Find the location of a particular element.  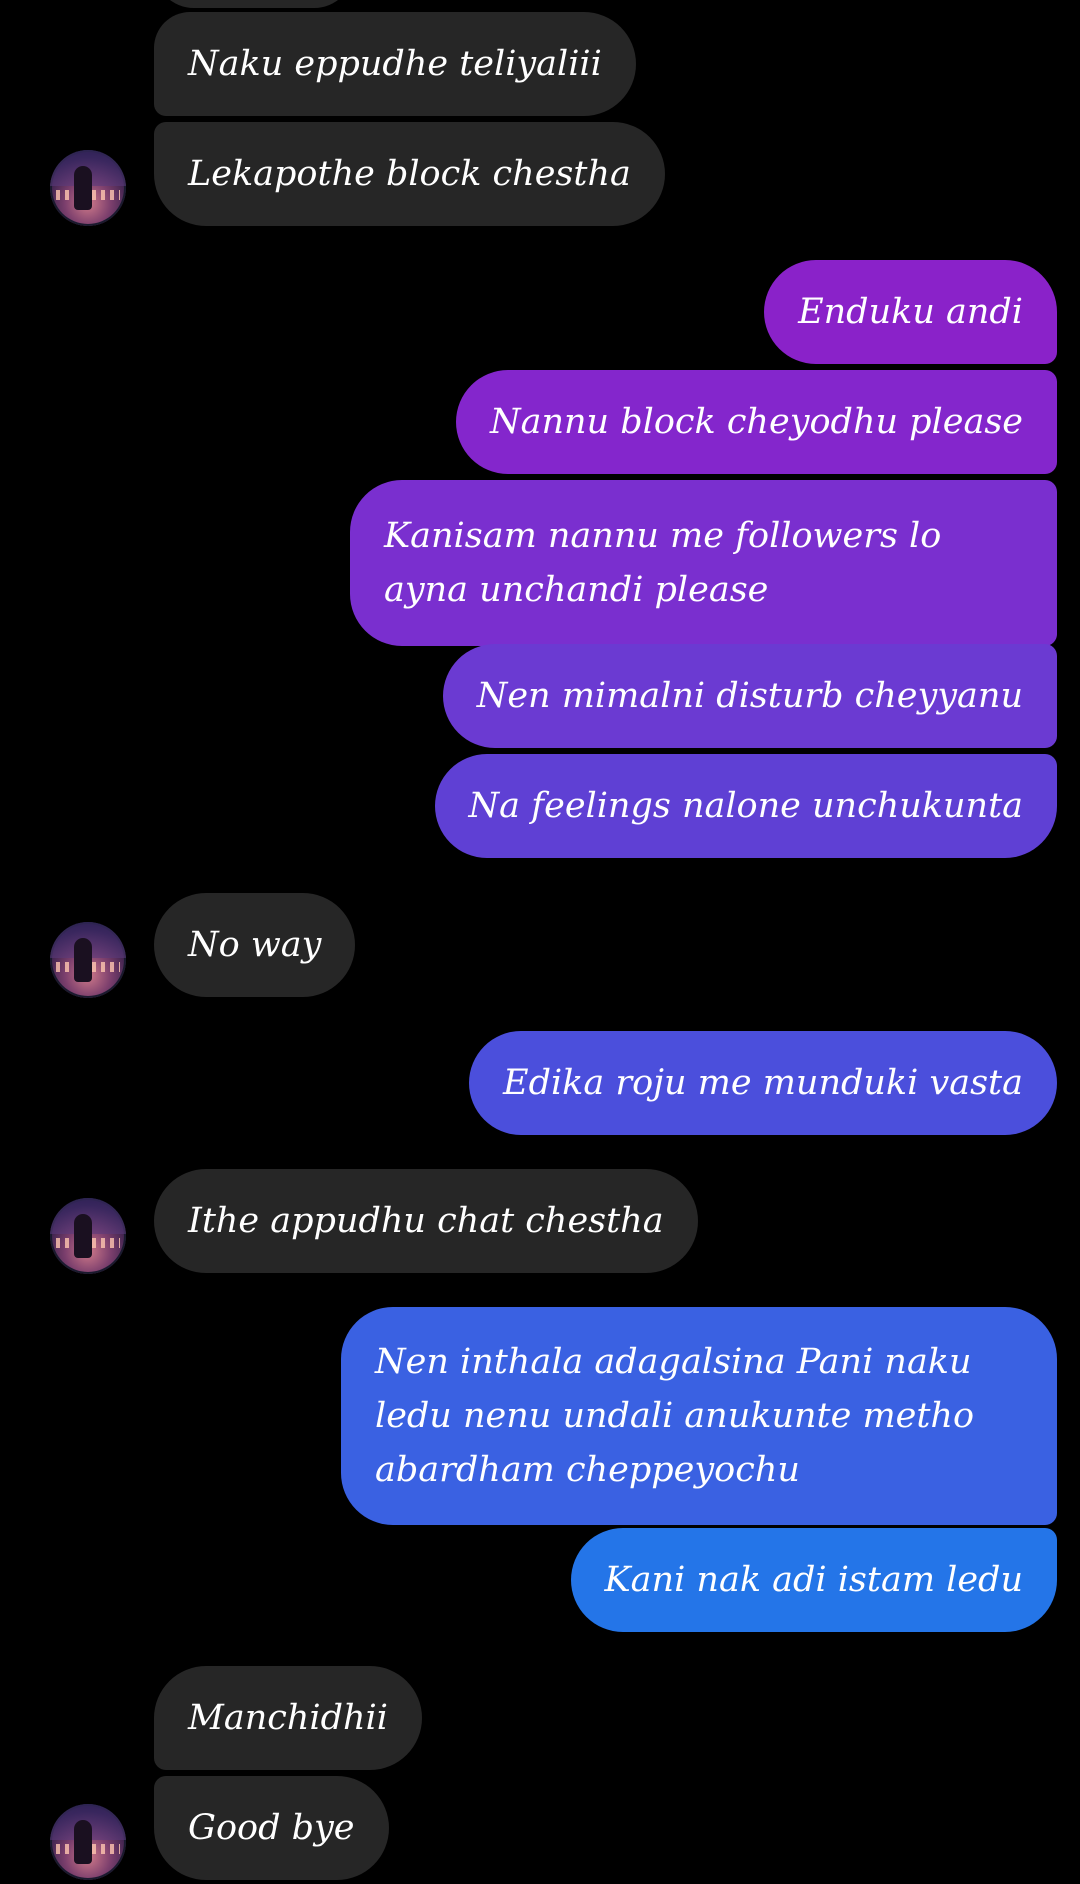

message-bubble-incoming: Good bye is located at coordinates (271, 1828).